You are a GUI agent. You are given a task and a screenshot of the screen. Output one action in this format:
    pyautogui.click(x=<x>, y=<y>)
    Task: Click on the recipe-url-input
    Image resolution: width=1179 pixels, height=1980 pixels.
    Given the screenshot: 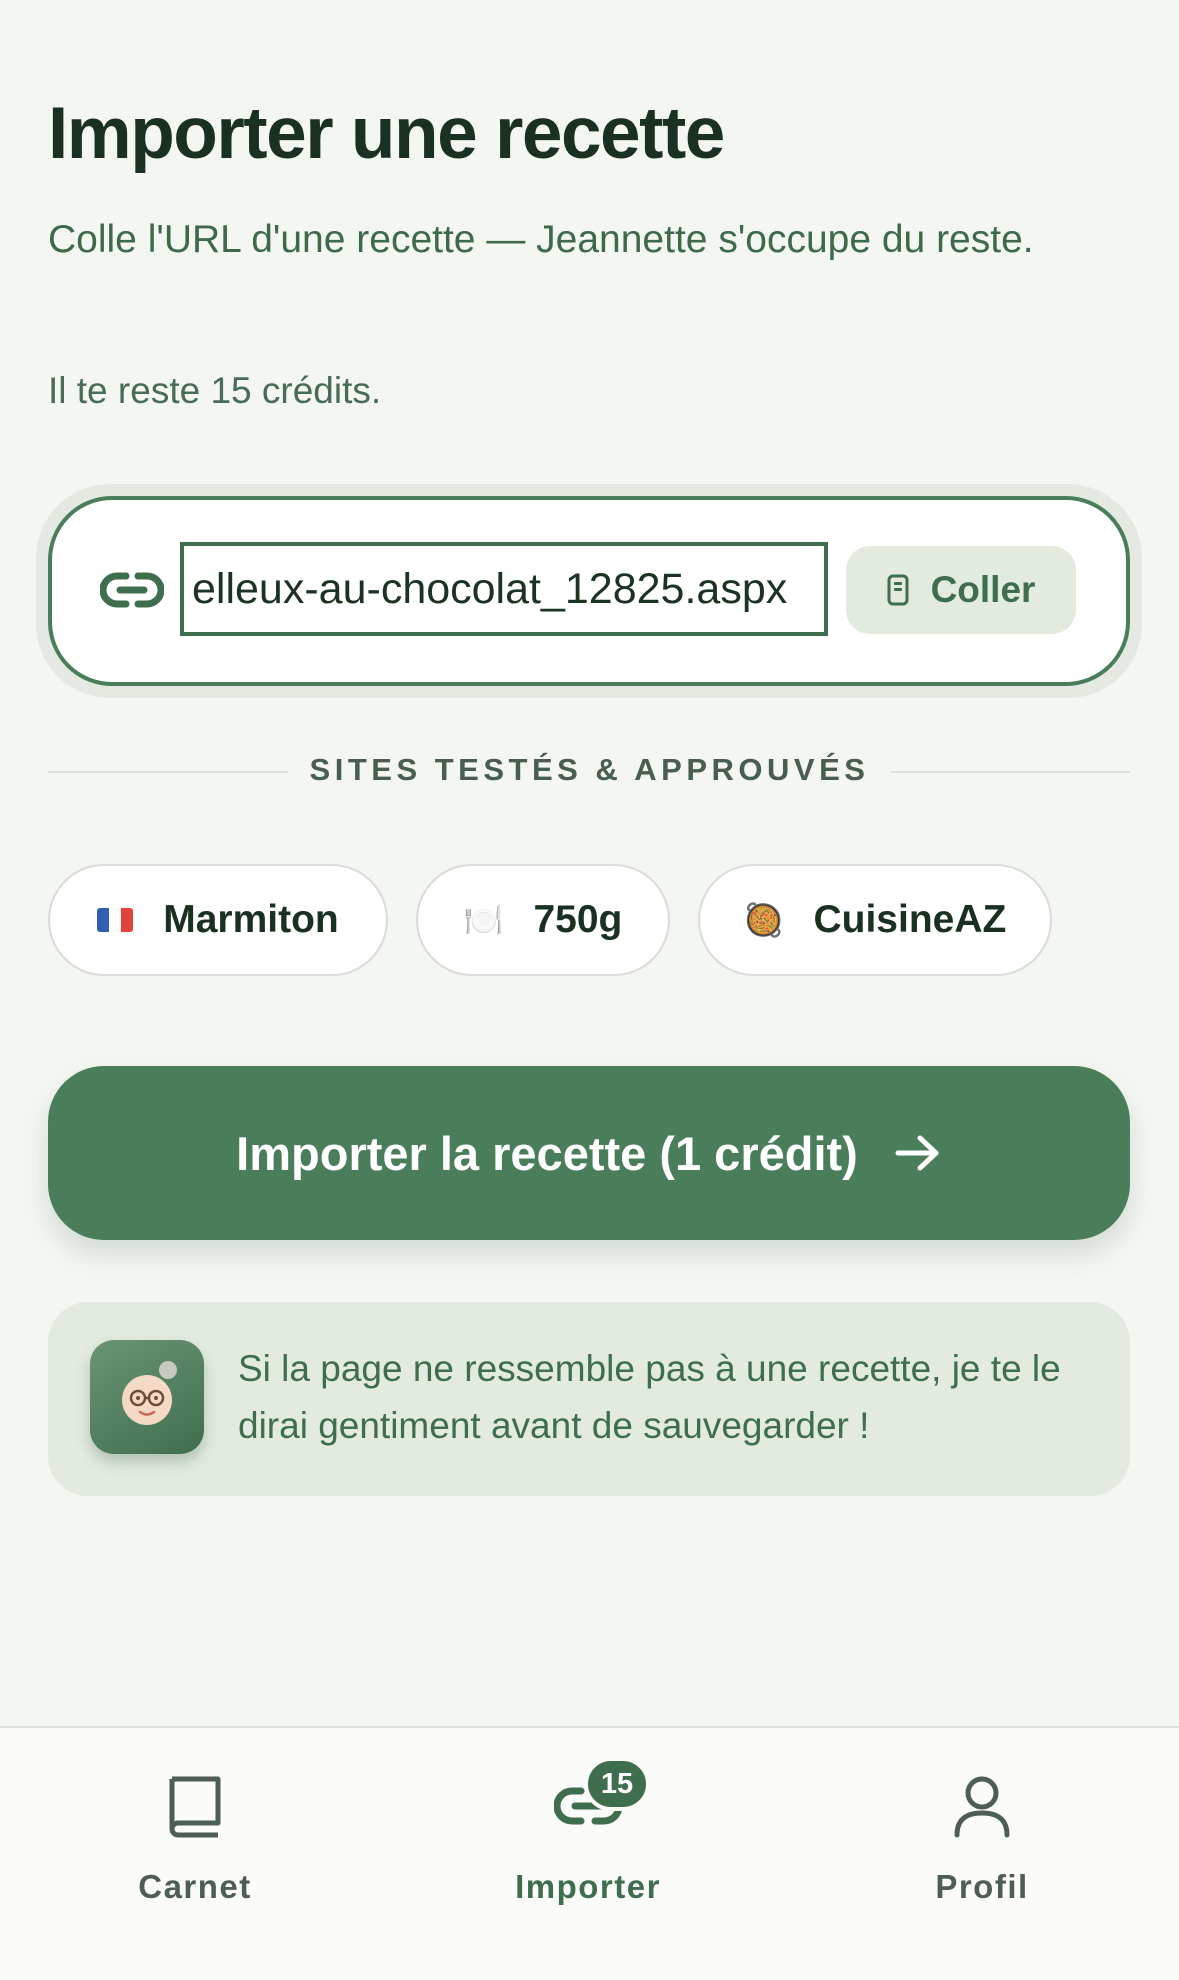 What is the action you would take?
    pyautogui.click(x=504, y=589)
    